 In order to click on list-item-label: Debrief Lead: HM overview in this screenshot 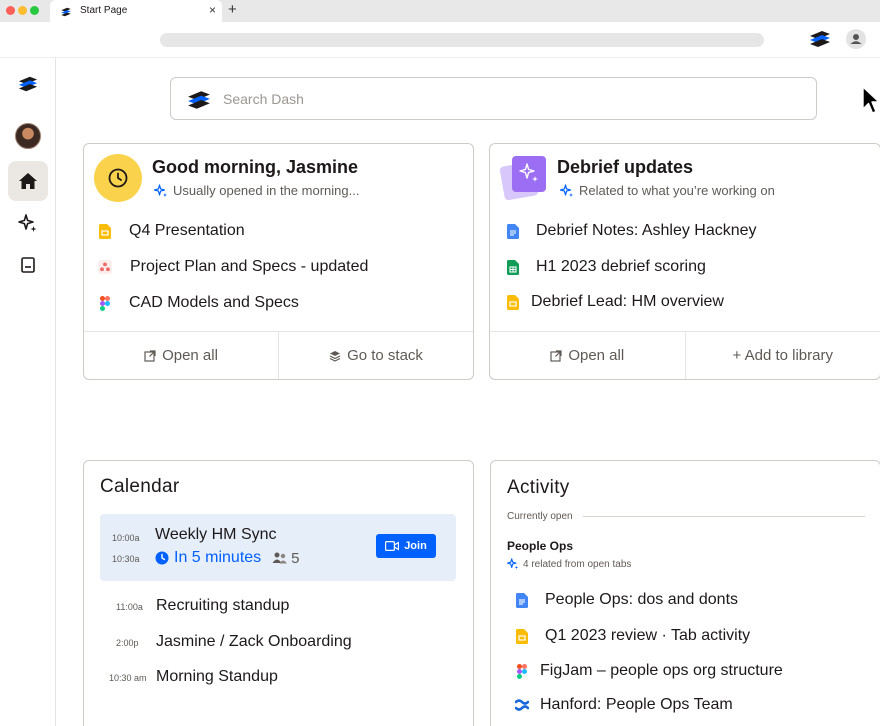, I will do `click(627, 301)`.